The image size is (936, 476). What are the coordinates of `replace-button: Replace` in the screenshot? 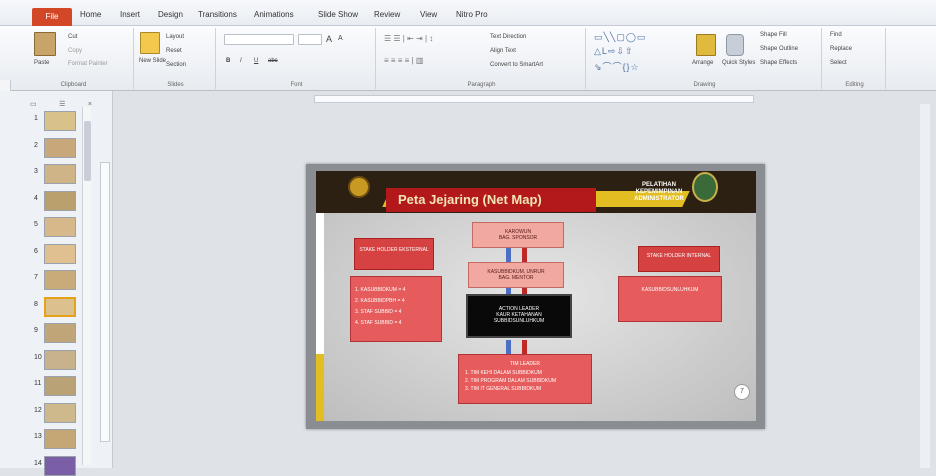 It's located at (841, 49).